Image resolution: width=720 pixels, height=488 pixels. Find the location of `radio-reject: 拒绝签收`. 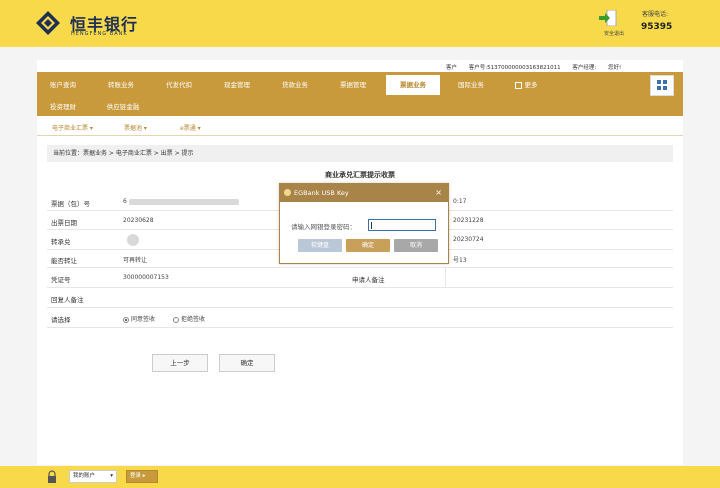

radio-reject: 拒绝签收 is located at coordinates (189, 318).